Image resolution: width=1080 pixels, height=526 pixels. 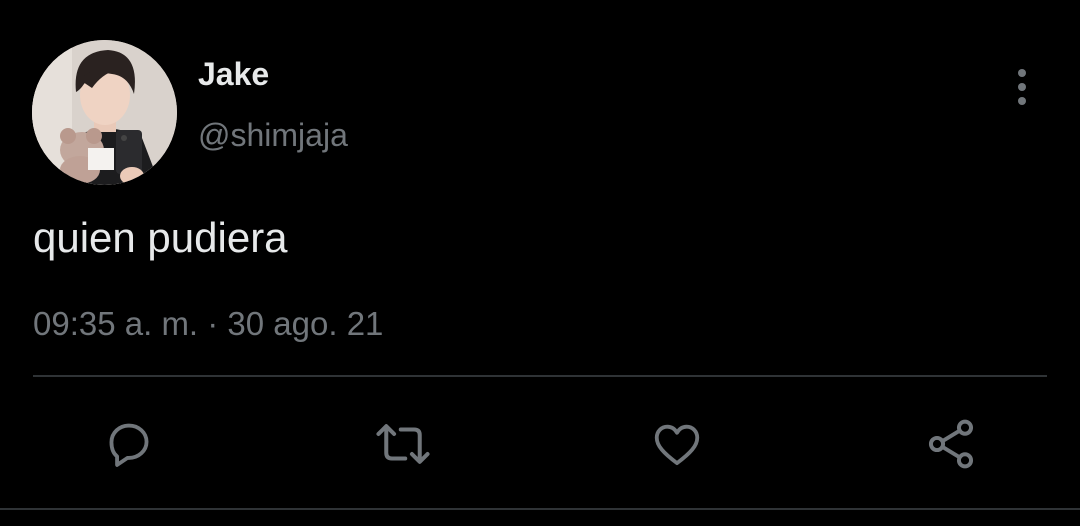 What do you see at coordinates (540, 444) in the screenshot?
I see `tweet-actions-bar` at bounding box center [540, 444].